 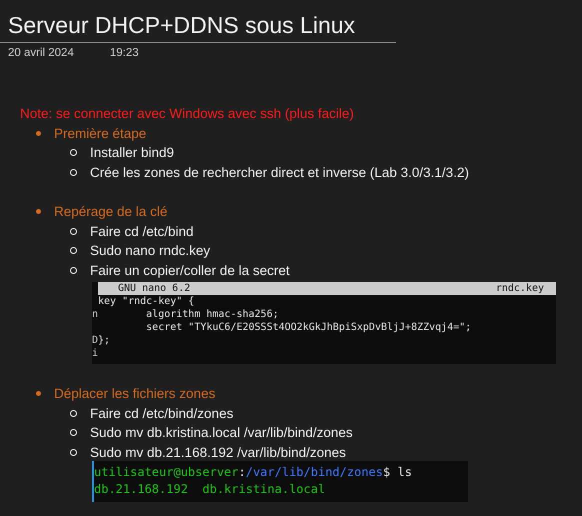 I want to click on note-text: Note: se connecter avec Windows avec ssh (plus facile), so click(x=187, y=114).